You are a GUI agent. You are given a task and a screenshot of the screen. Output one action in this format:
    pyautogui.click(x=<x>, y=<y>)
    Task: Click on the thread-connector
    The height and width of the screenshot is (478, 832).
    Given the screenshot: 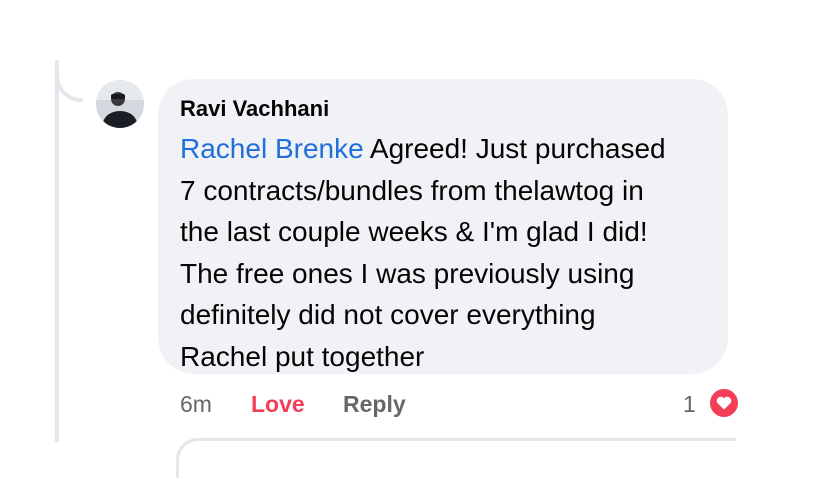 What is the action you would take?
    pyautogui.click(x=69, y=81)
    